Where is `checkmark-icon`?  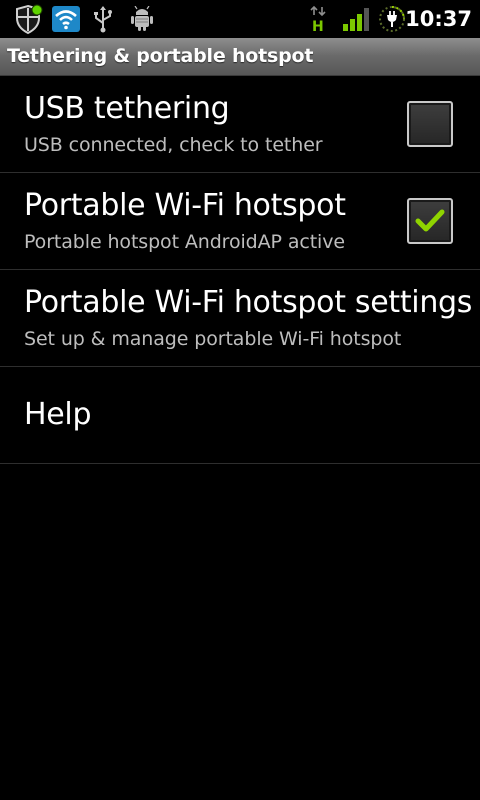
checkmark-icon is located at coordinates (430, 220).